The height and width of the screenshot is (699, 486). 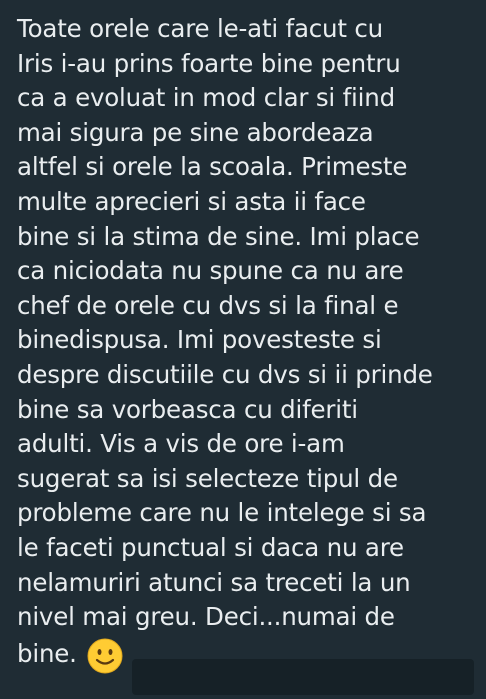 I want to click on message-line: despre discutiile cu dvs si ii prinde, so click(x=225, y=374).